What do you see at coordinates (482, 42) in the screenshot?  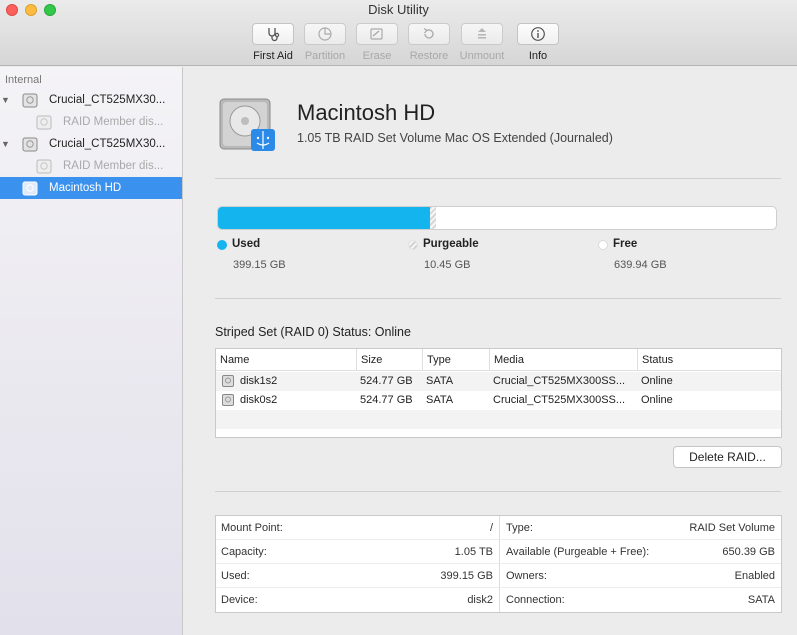 I see `unmount-button: Unmount` at bounding box center [482, 42].